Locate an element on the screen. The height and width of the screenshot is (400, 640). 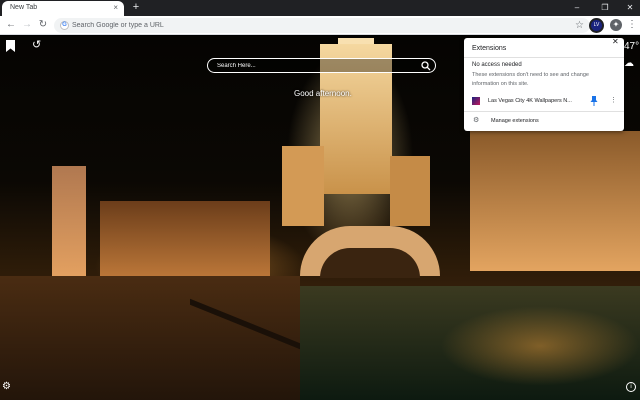
browser-toolbar: ← → ↻ G ☆ LV ✦ ⋮ is located at coordinates (320, 25).